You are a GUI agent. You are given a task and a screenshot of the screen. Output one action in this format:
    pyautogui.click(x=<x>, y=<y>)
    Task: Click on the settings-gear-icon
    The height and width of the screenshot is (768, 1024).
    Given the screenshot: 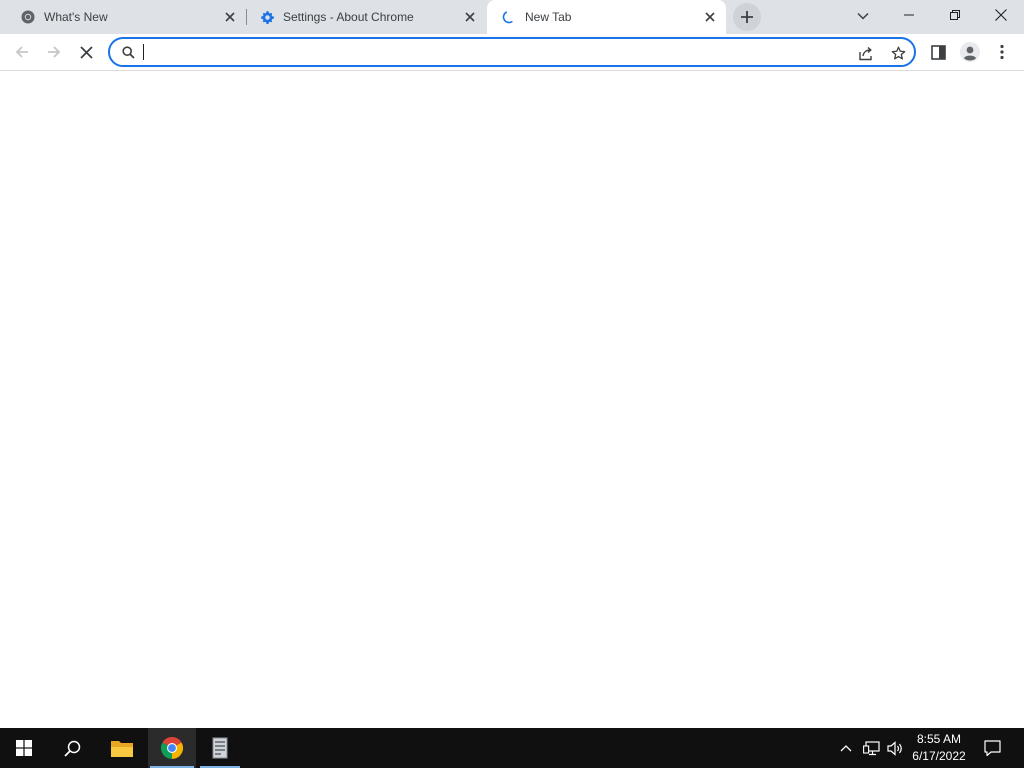 What is the action you would take?
    pyautogui.click(x=267, y=17)
    